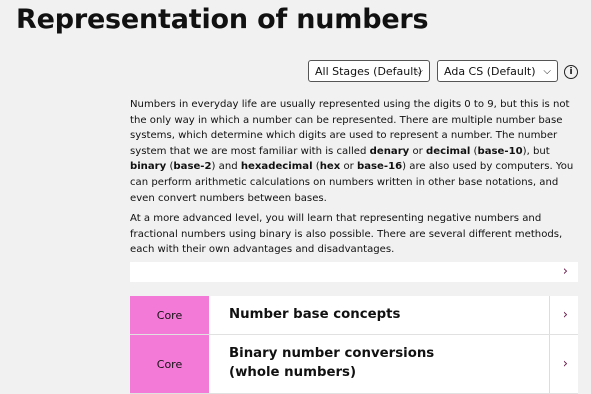  I want to click on topic-card: Core Number base concepts ›, so click(354, 315).